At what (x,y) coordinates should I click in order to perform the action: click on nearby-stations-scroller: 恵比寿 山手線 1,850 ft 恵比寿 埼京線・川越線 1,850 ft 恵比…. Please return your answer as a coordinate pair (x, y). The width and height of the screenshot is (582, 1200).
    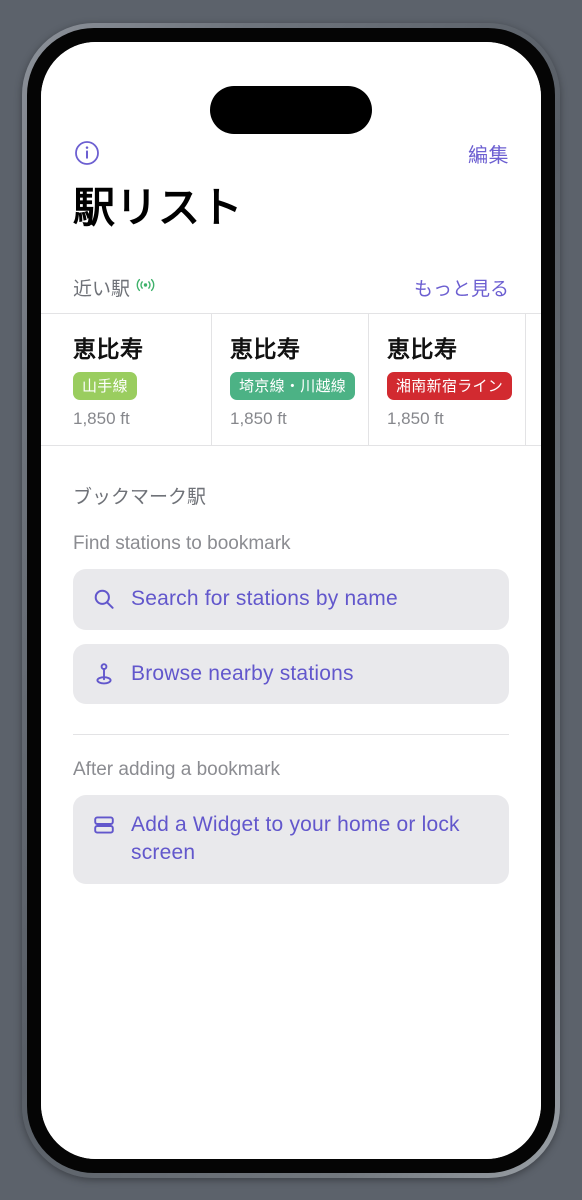
    Looking at the image, I should click on (291, 380).